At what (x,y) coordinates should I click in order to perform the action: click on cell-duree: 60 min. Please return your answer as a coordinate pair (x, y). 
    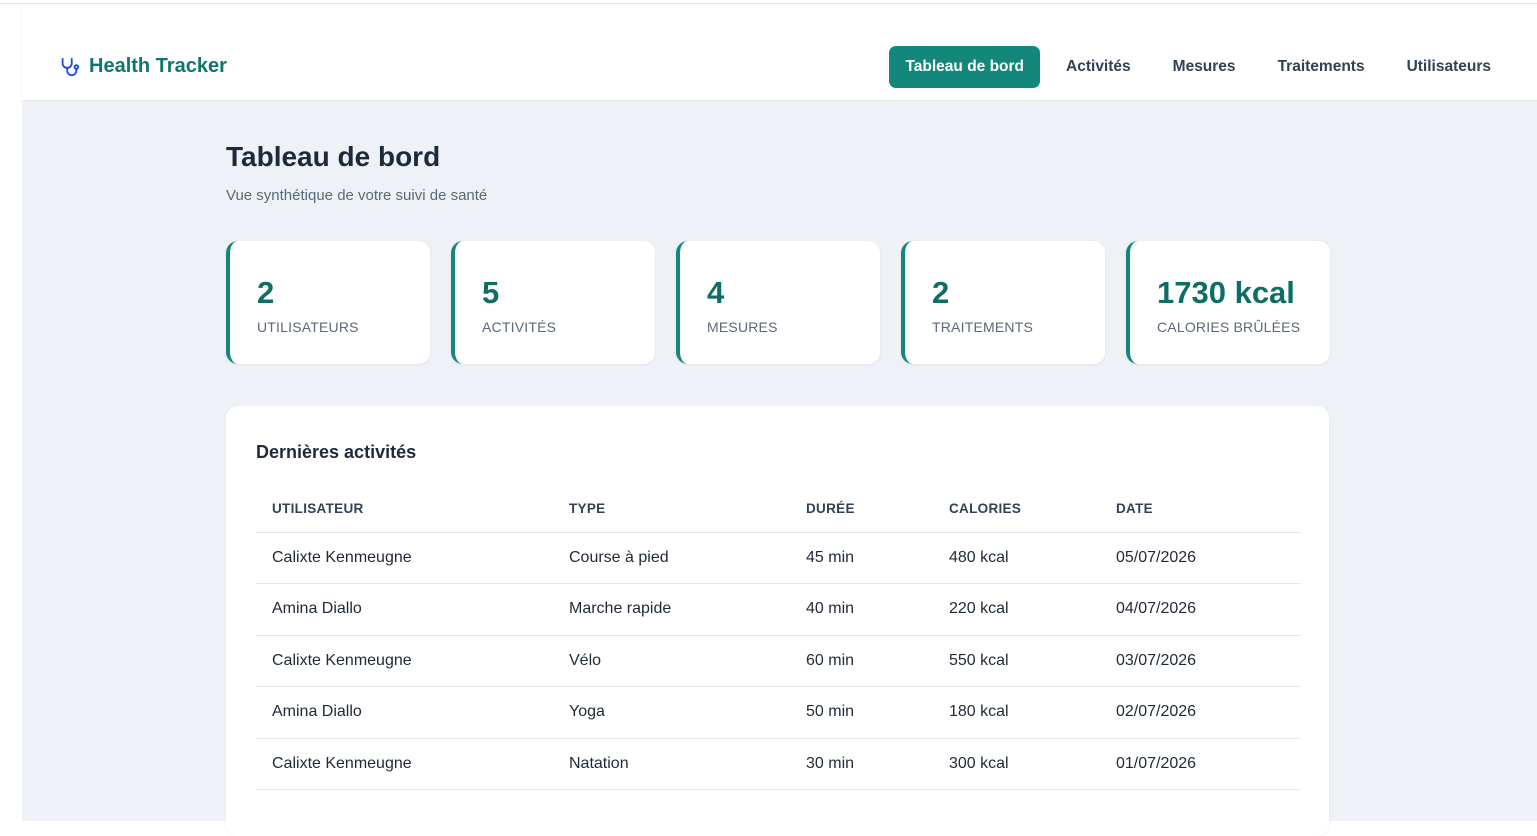
    Looking at the image, I should click on (861, 661).